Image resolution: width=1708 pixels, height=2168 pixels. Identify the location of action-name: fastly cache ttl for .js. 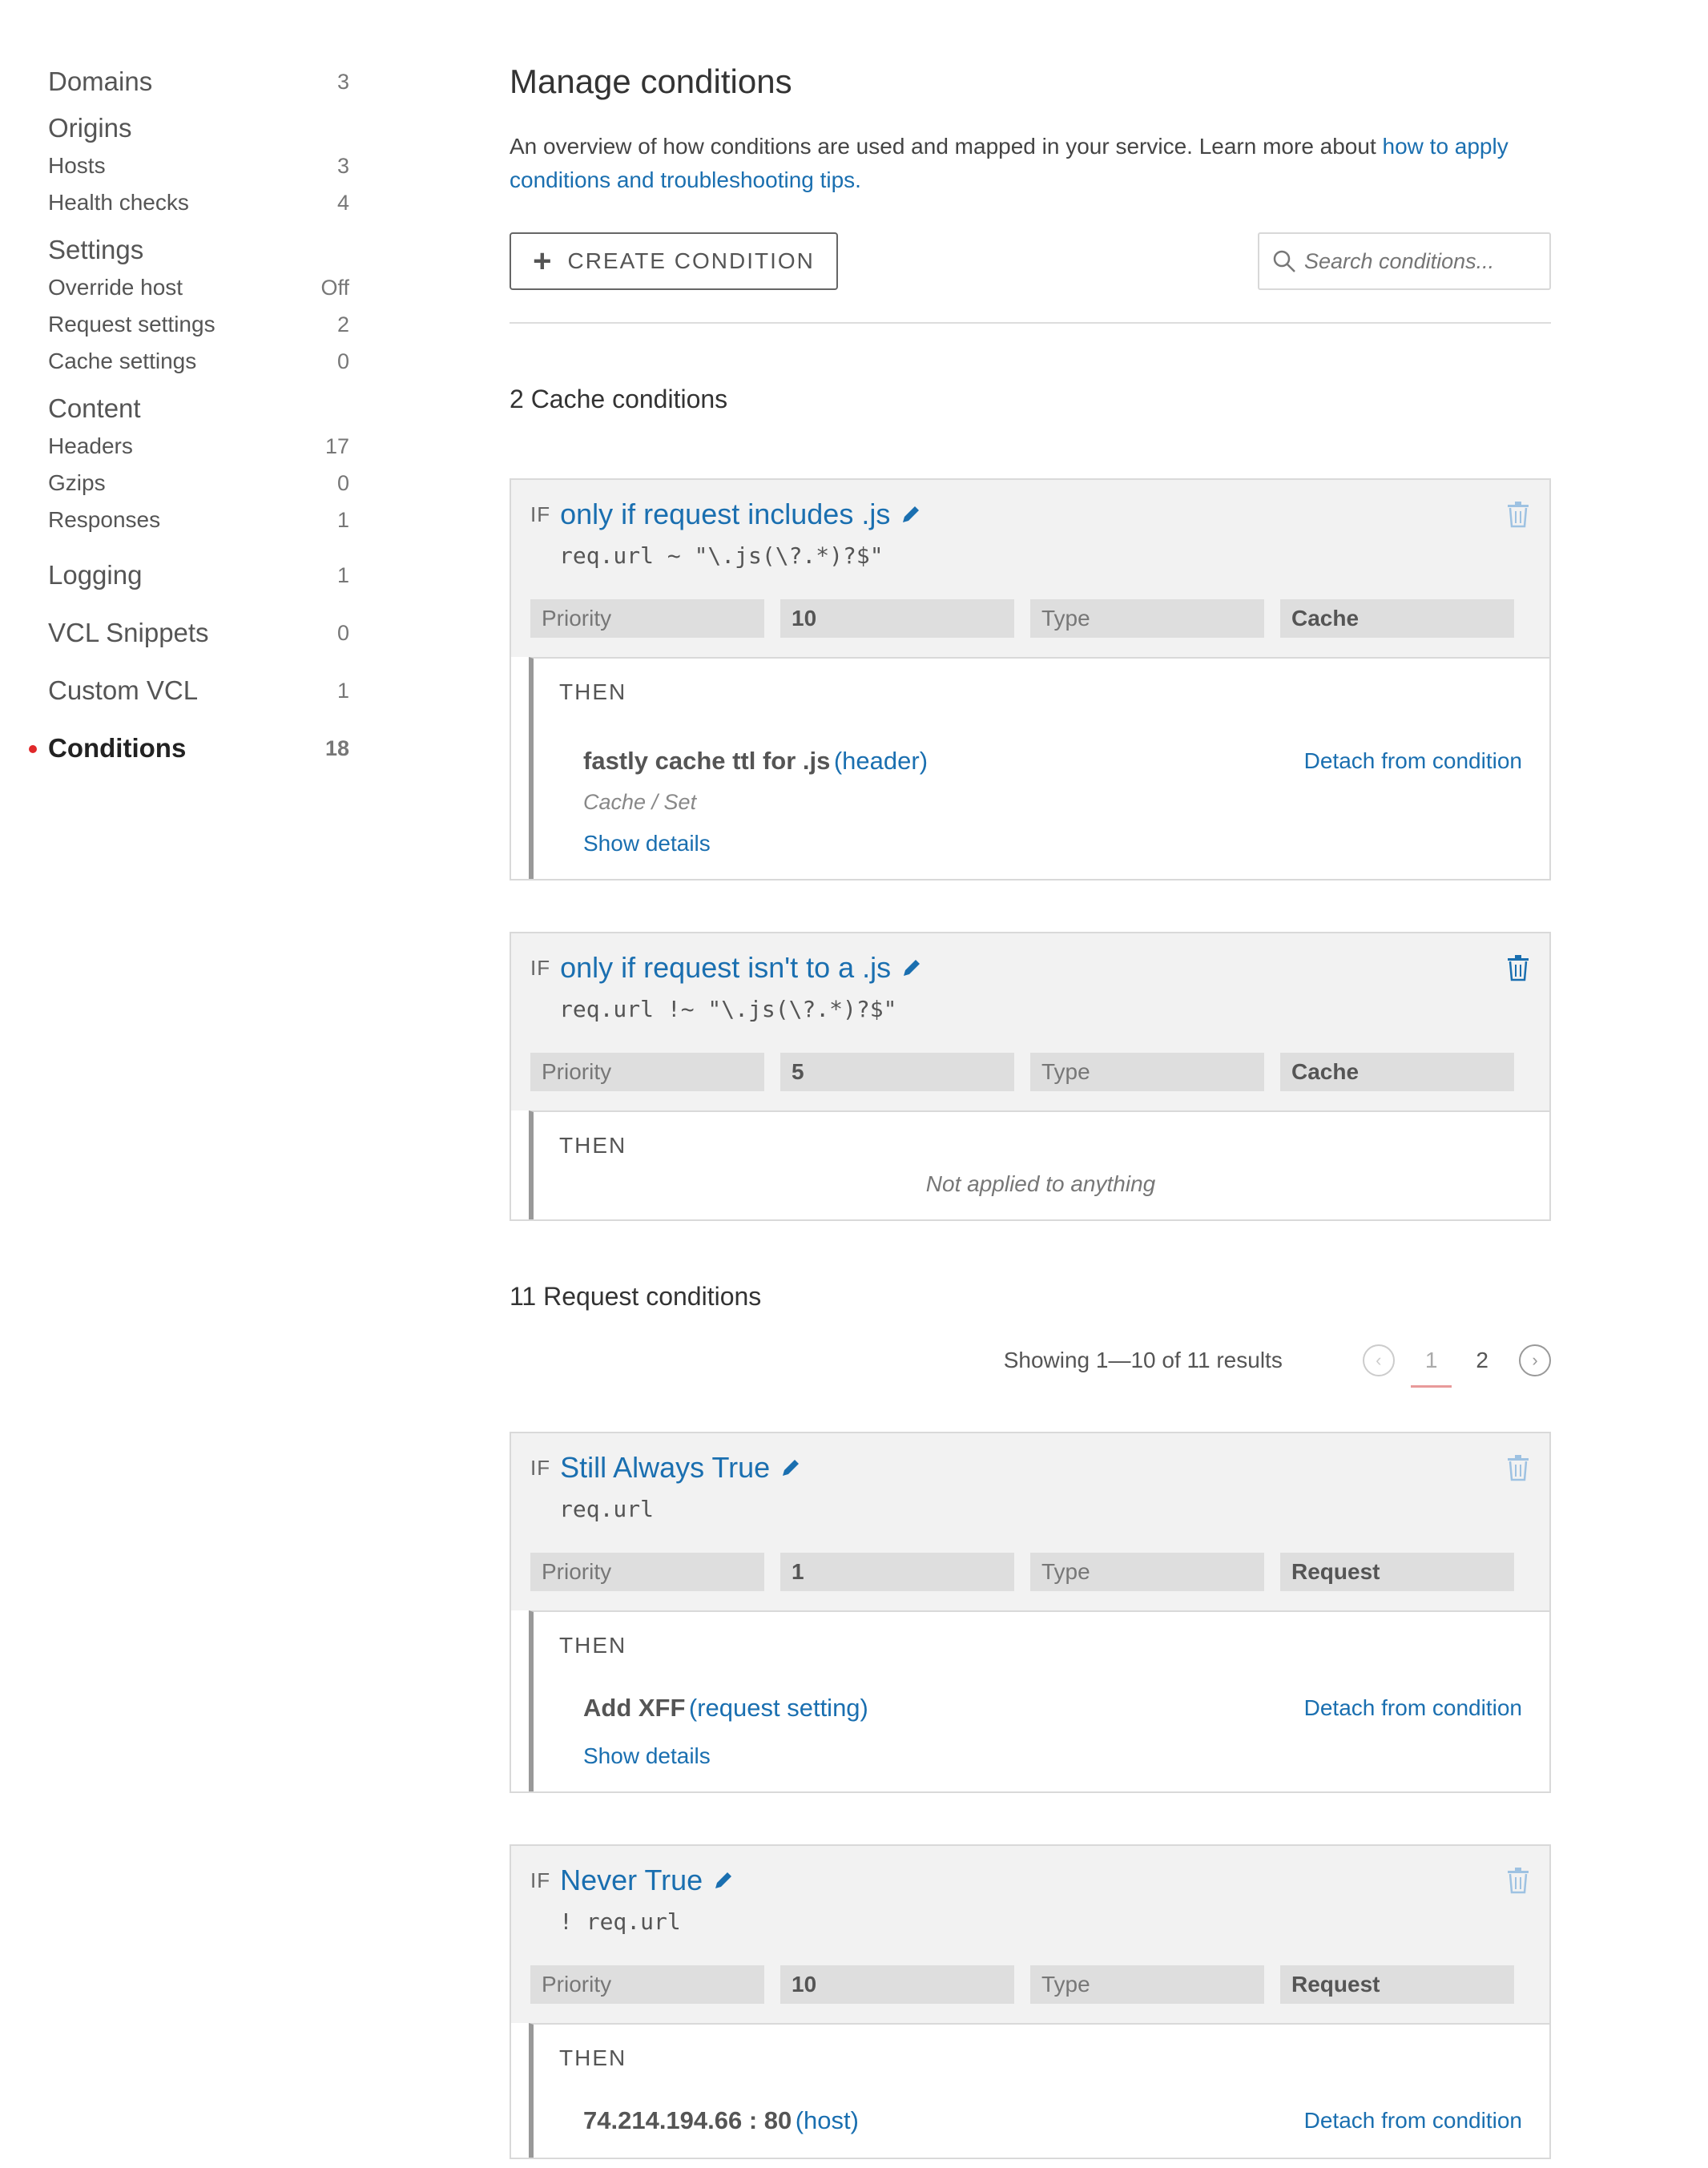
(707, 761).